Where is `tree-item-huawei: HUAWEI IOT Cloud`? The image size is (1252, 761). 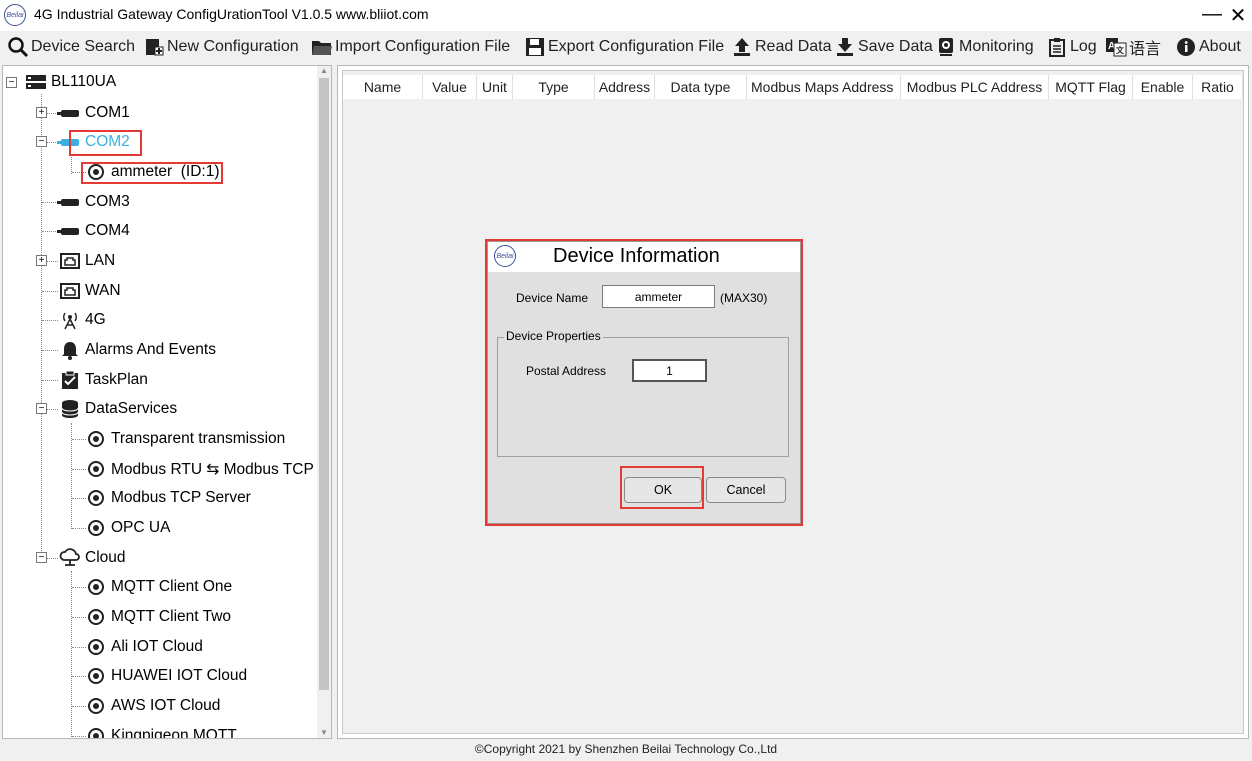
tree-item-huawei: HUAWEI IOT Cloud is located at coordinates (166, 676).